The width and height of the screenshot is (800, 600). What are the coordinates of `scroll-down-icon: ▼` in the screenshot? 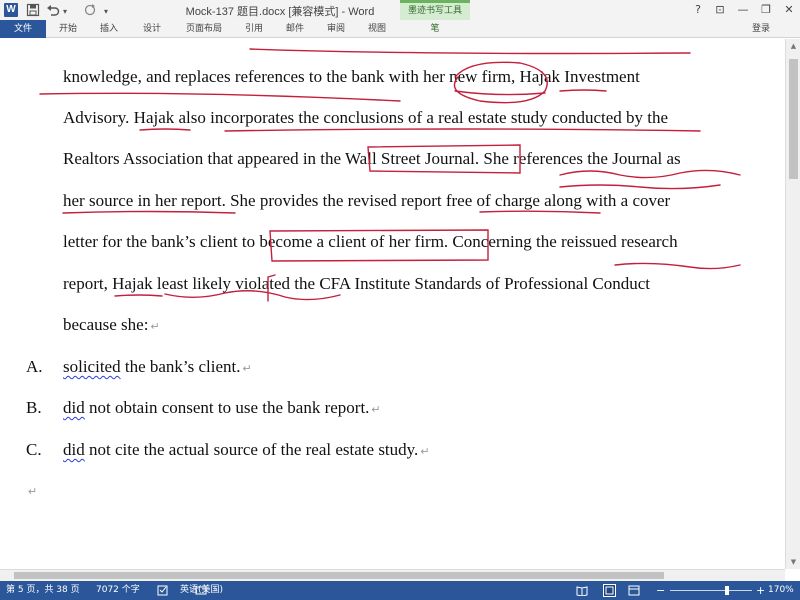 It's located at (793, 562).